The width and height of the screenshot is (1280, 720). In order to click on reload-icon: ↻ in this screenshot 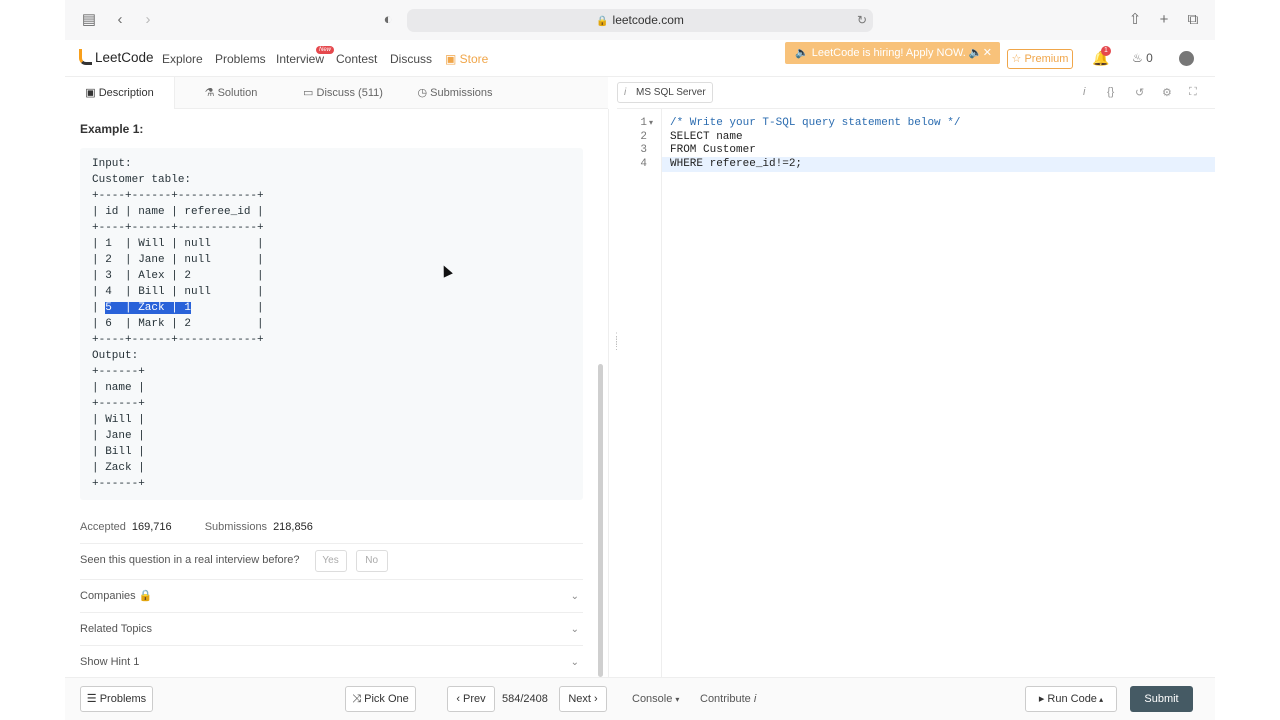, I will do `click(862, 20)`.